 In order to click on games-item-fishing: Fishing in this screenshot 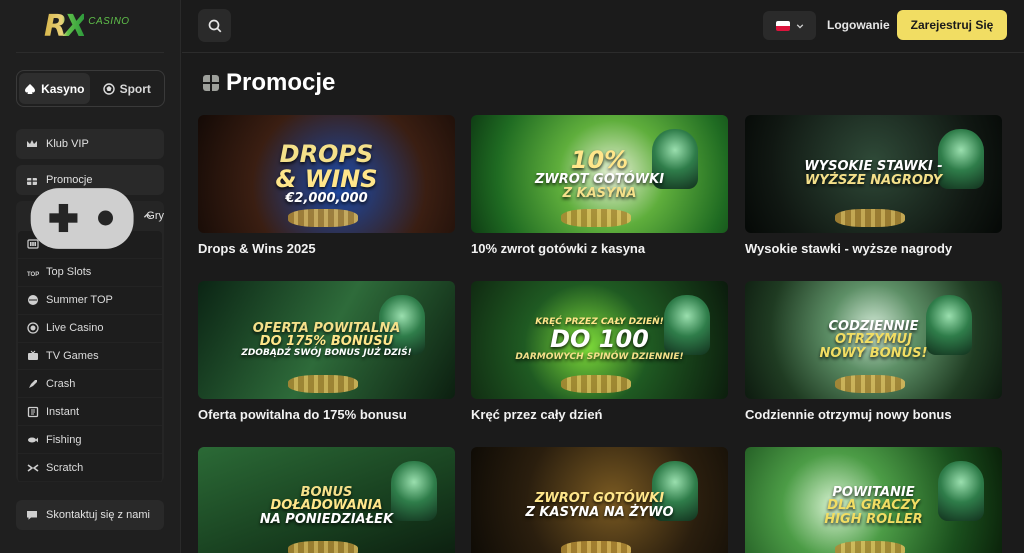, I will do `click(90, 440)`.